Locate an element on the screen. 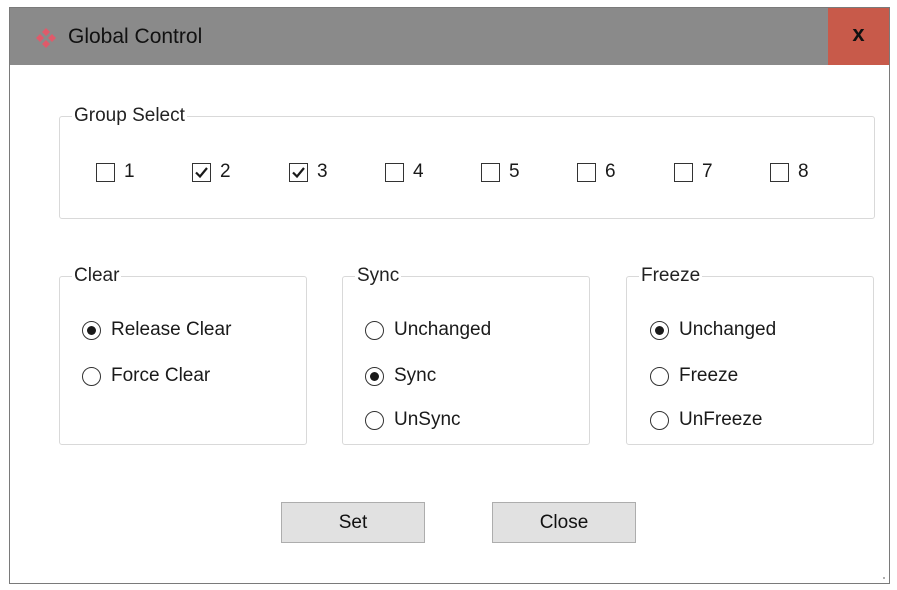 This screenshot has width=897, height=590. group-checkbox-8: 8 is located at coordinates (789, 172).